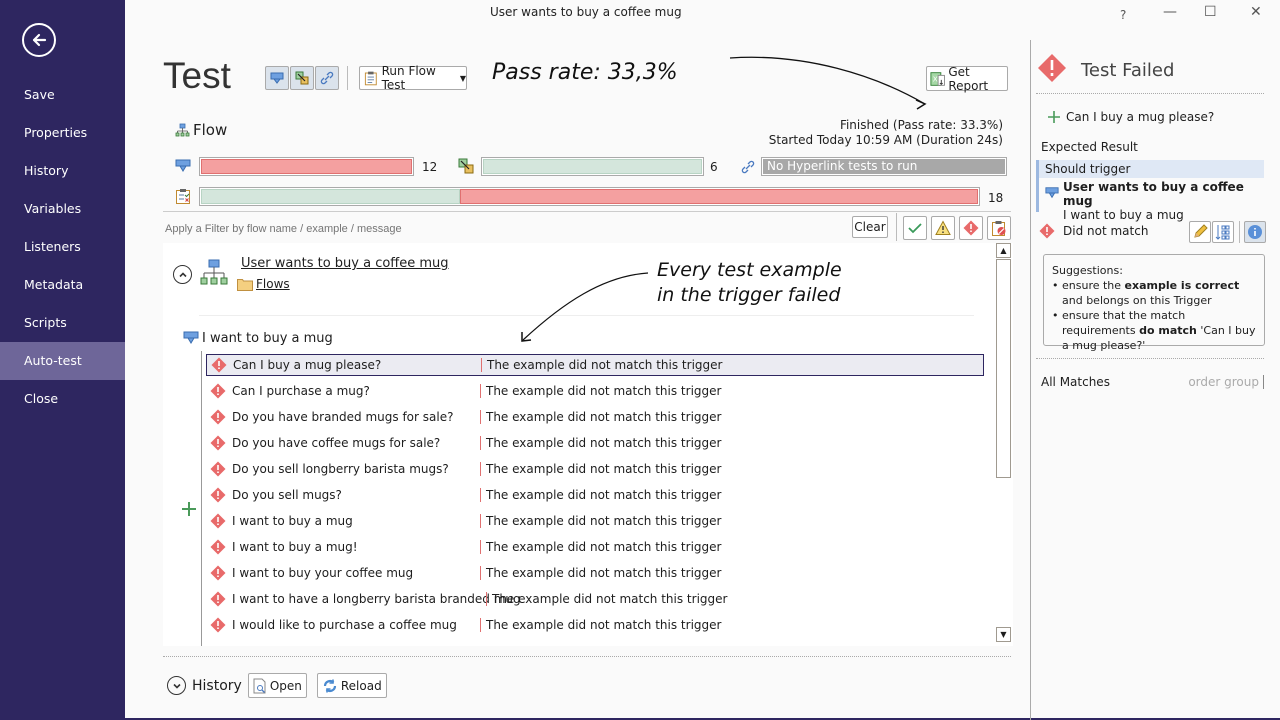 The width and height of the screenshot is (1280, 720). I want to click on help-button: ?, so click(1123, 15).